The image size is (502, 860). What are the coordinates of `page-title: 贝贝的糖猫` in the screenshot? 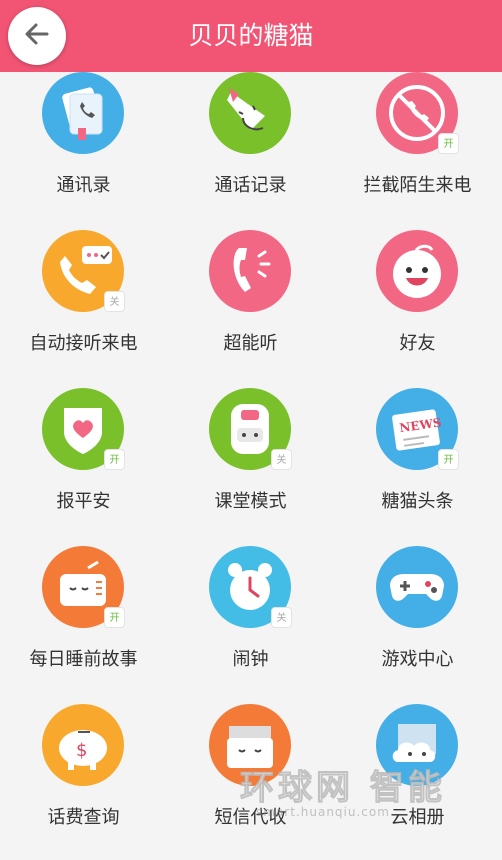 It's located at (251, 35).